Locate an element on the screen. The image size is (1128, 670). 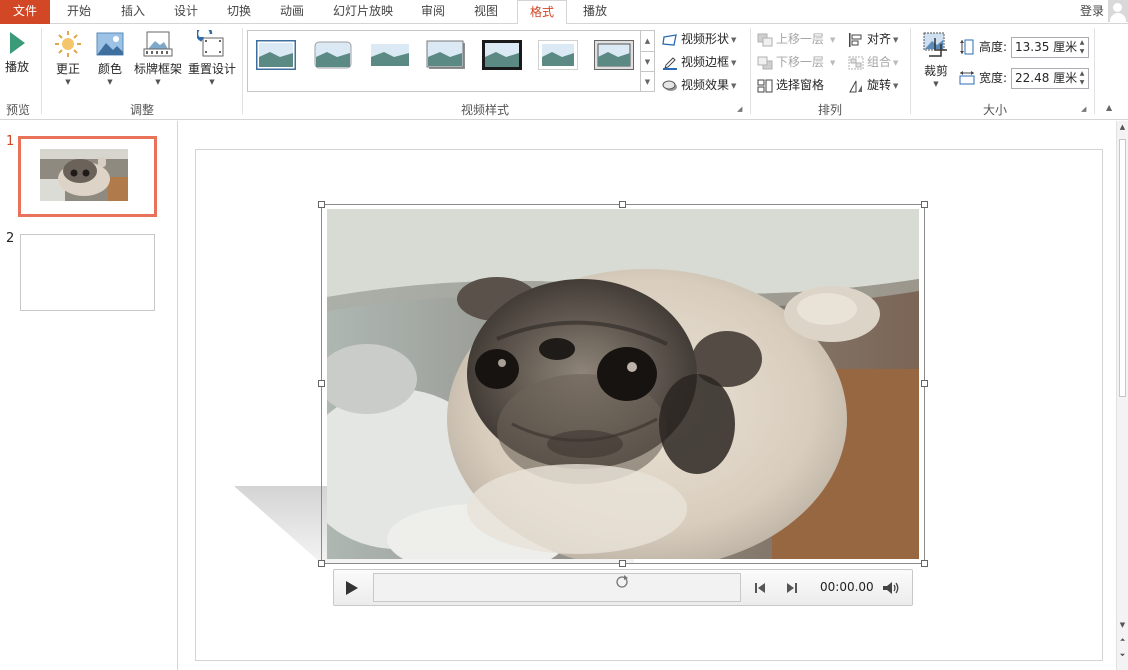
slide-number: 2 is located at coordinates (10, 238).